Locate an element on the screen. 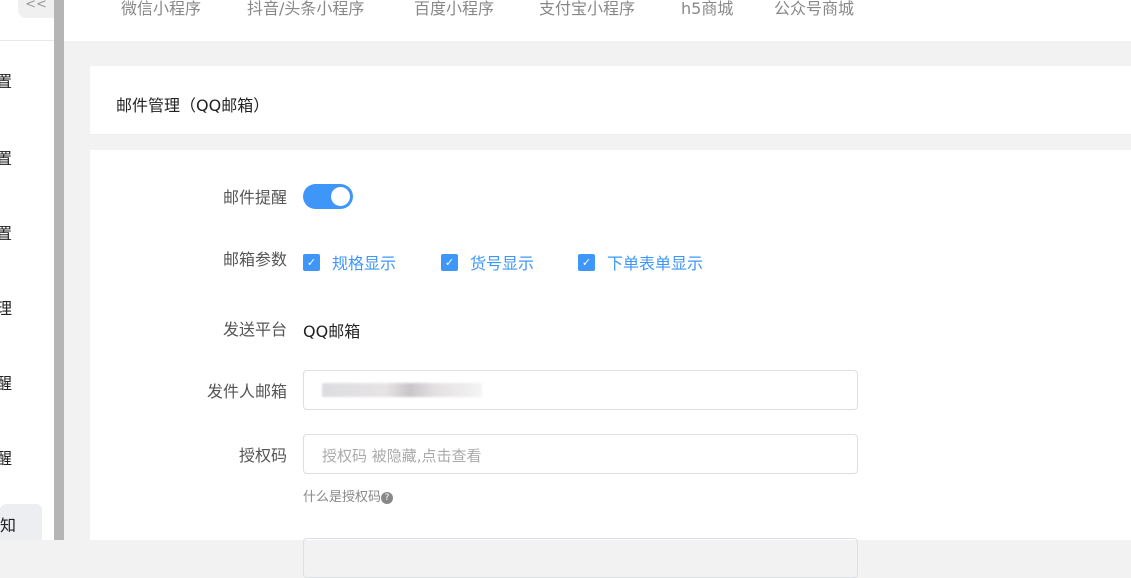 Image resolution: width=1131 pixels, height=578 pixels. spec-checkbox: ✓ 规格显示 is located at coordinates (349, 262).